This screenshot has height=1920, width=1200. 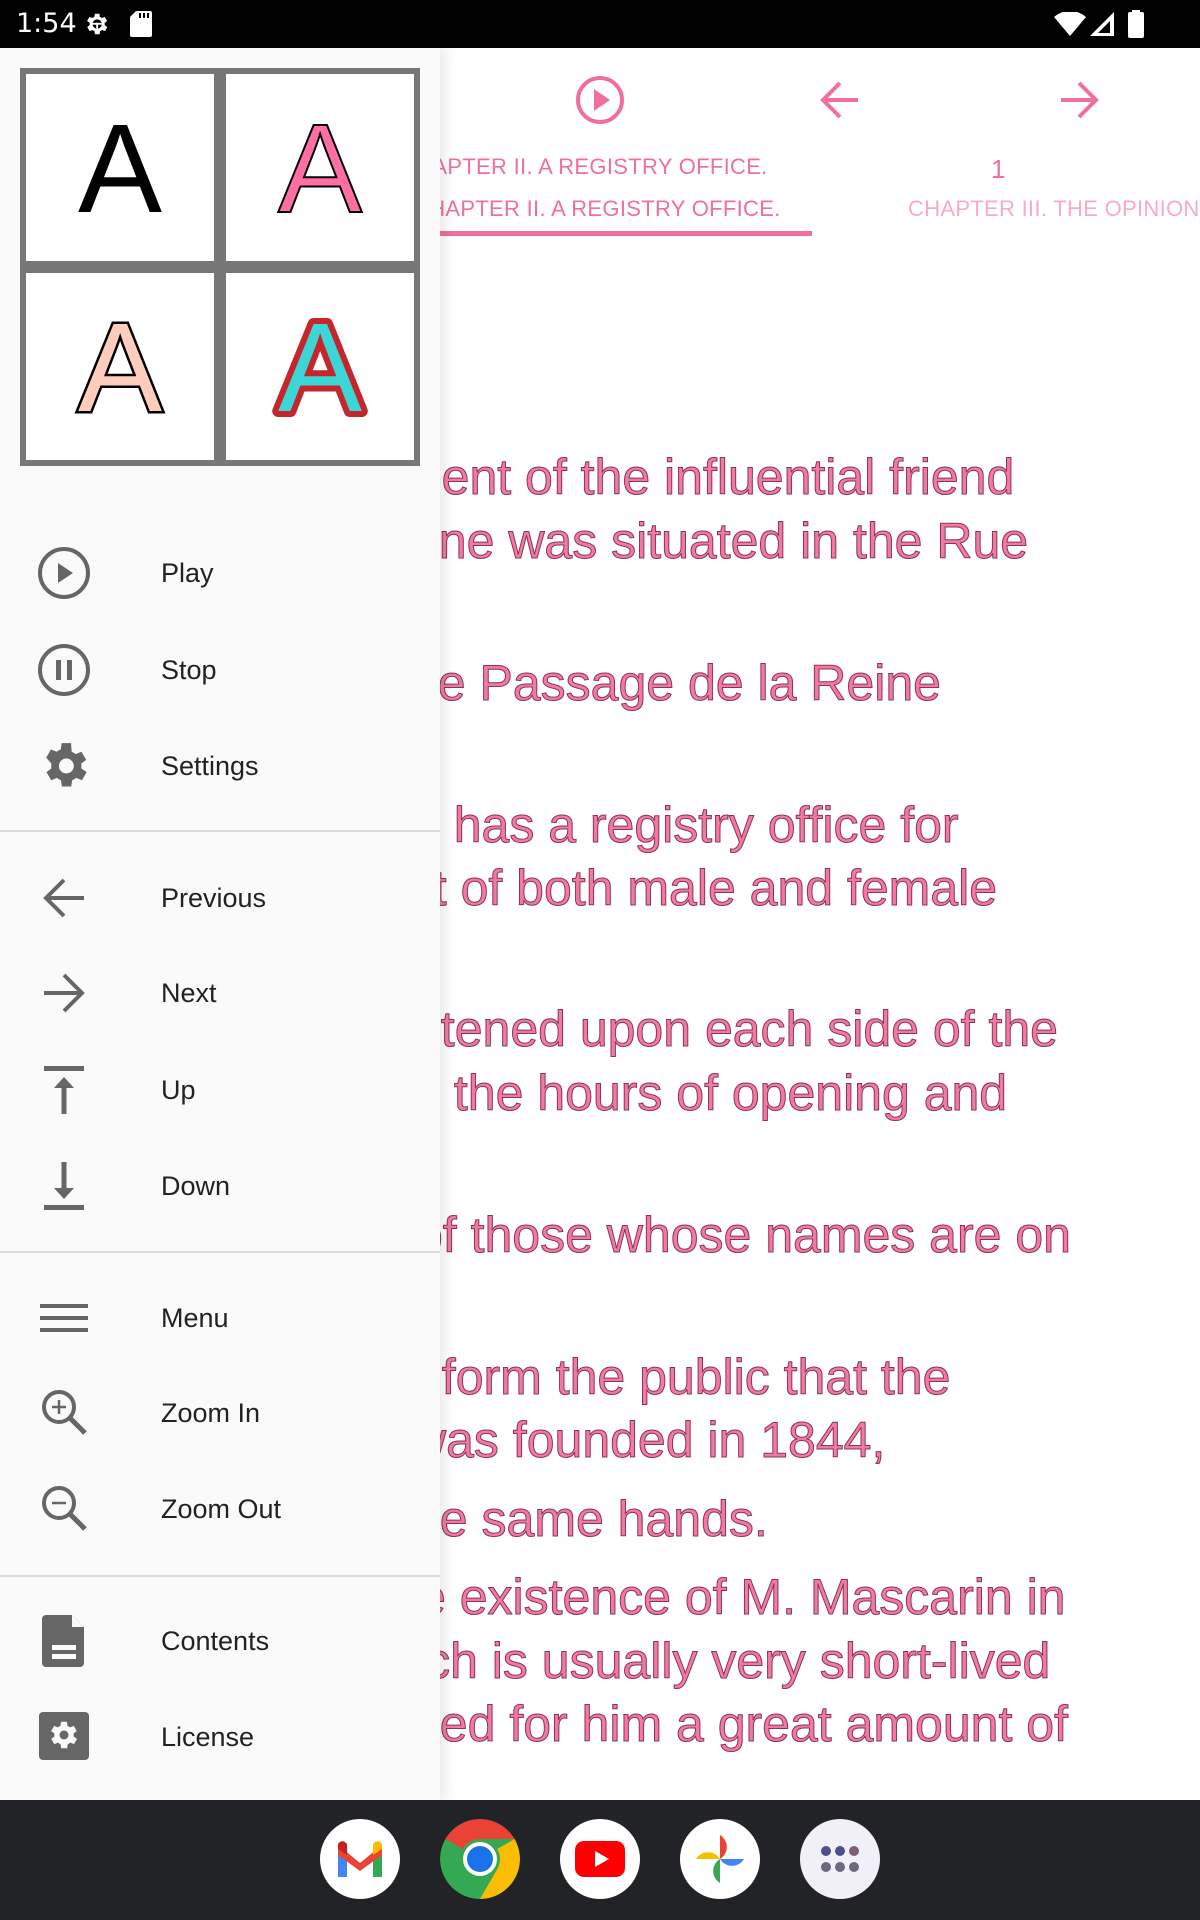 I want to click on youtube-icon, so click(x=600, y=1859).